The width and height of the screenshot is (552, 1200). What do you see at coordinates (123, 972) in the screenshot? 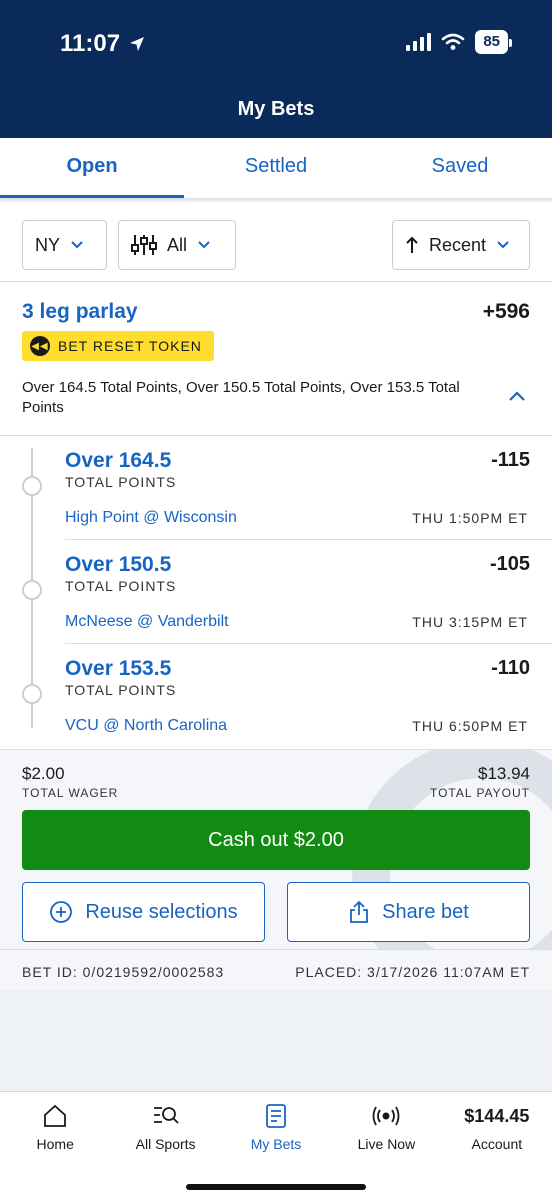
I see `bet-id: BET ID: 0/0219592/0002583` at bounding box center [123, 972].